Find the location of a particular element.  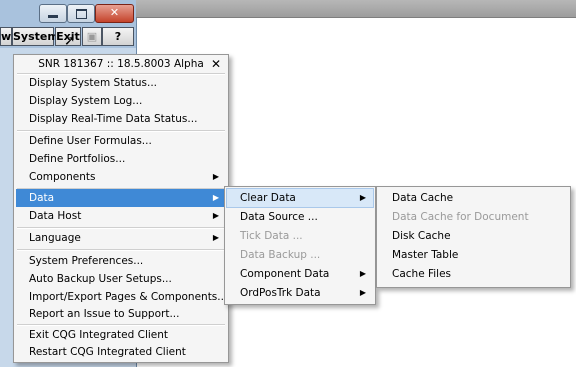

mouse-cursor-icon: ➚ is located at coordinates (70, 41).